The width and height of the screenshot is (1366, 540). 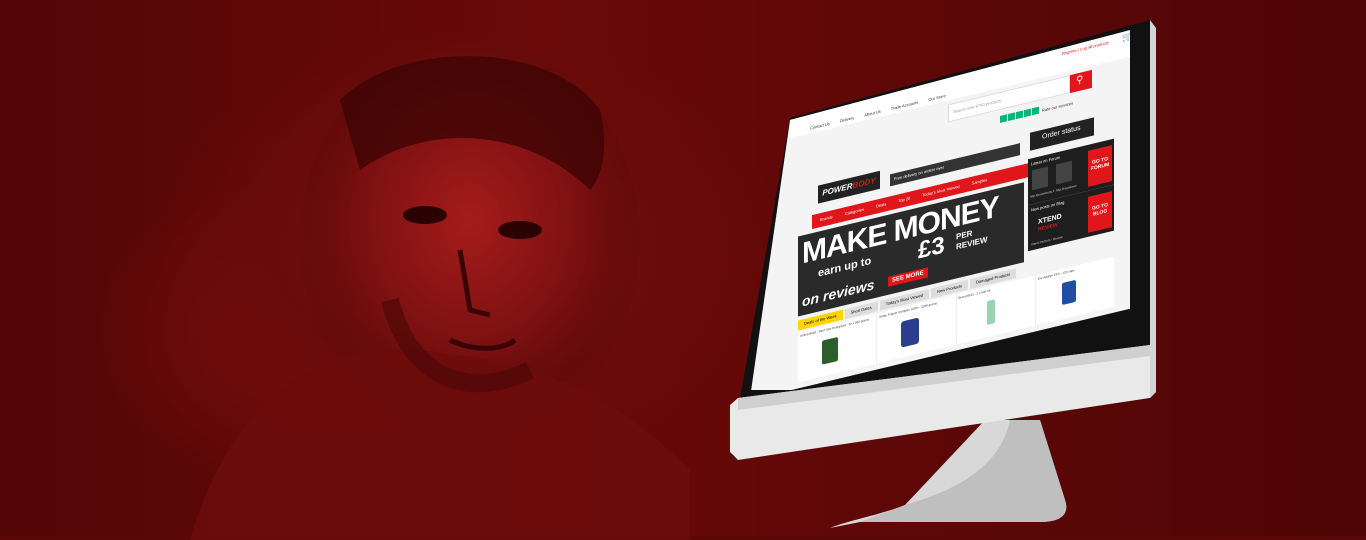 I want to click on free-delivery-text: Free delivery on orders over, so click(x=919, y=173).